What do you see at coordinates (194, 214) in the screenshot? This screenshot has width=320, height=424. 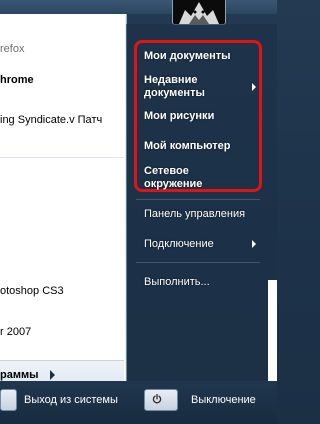 I see `control-panel-item: Панель управления` at bounding box center [194, 214].